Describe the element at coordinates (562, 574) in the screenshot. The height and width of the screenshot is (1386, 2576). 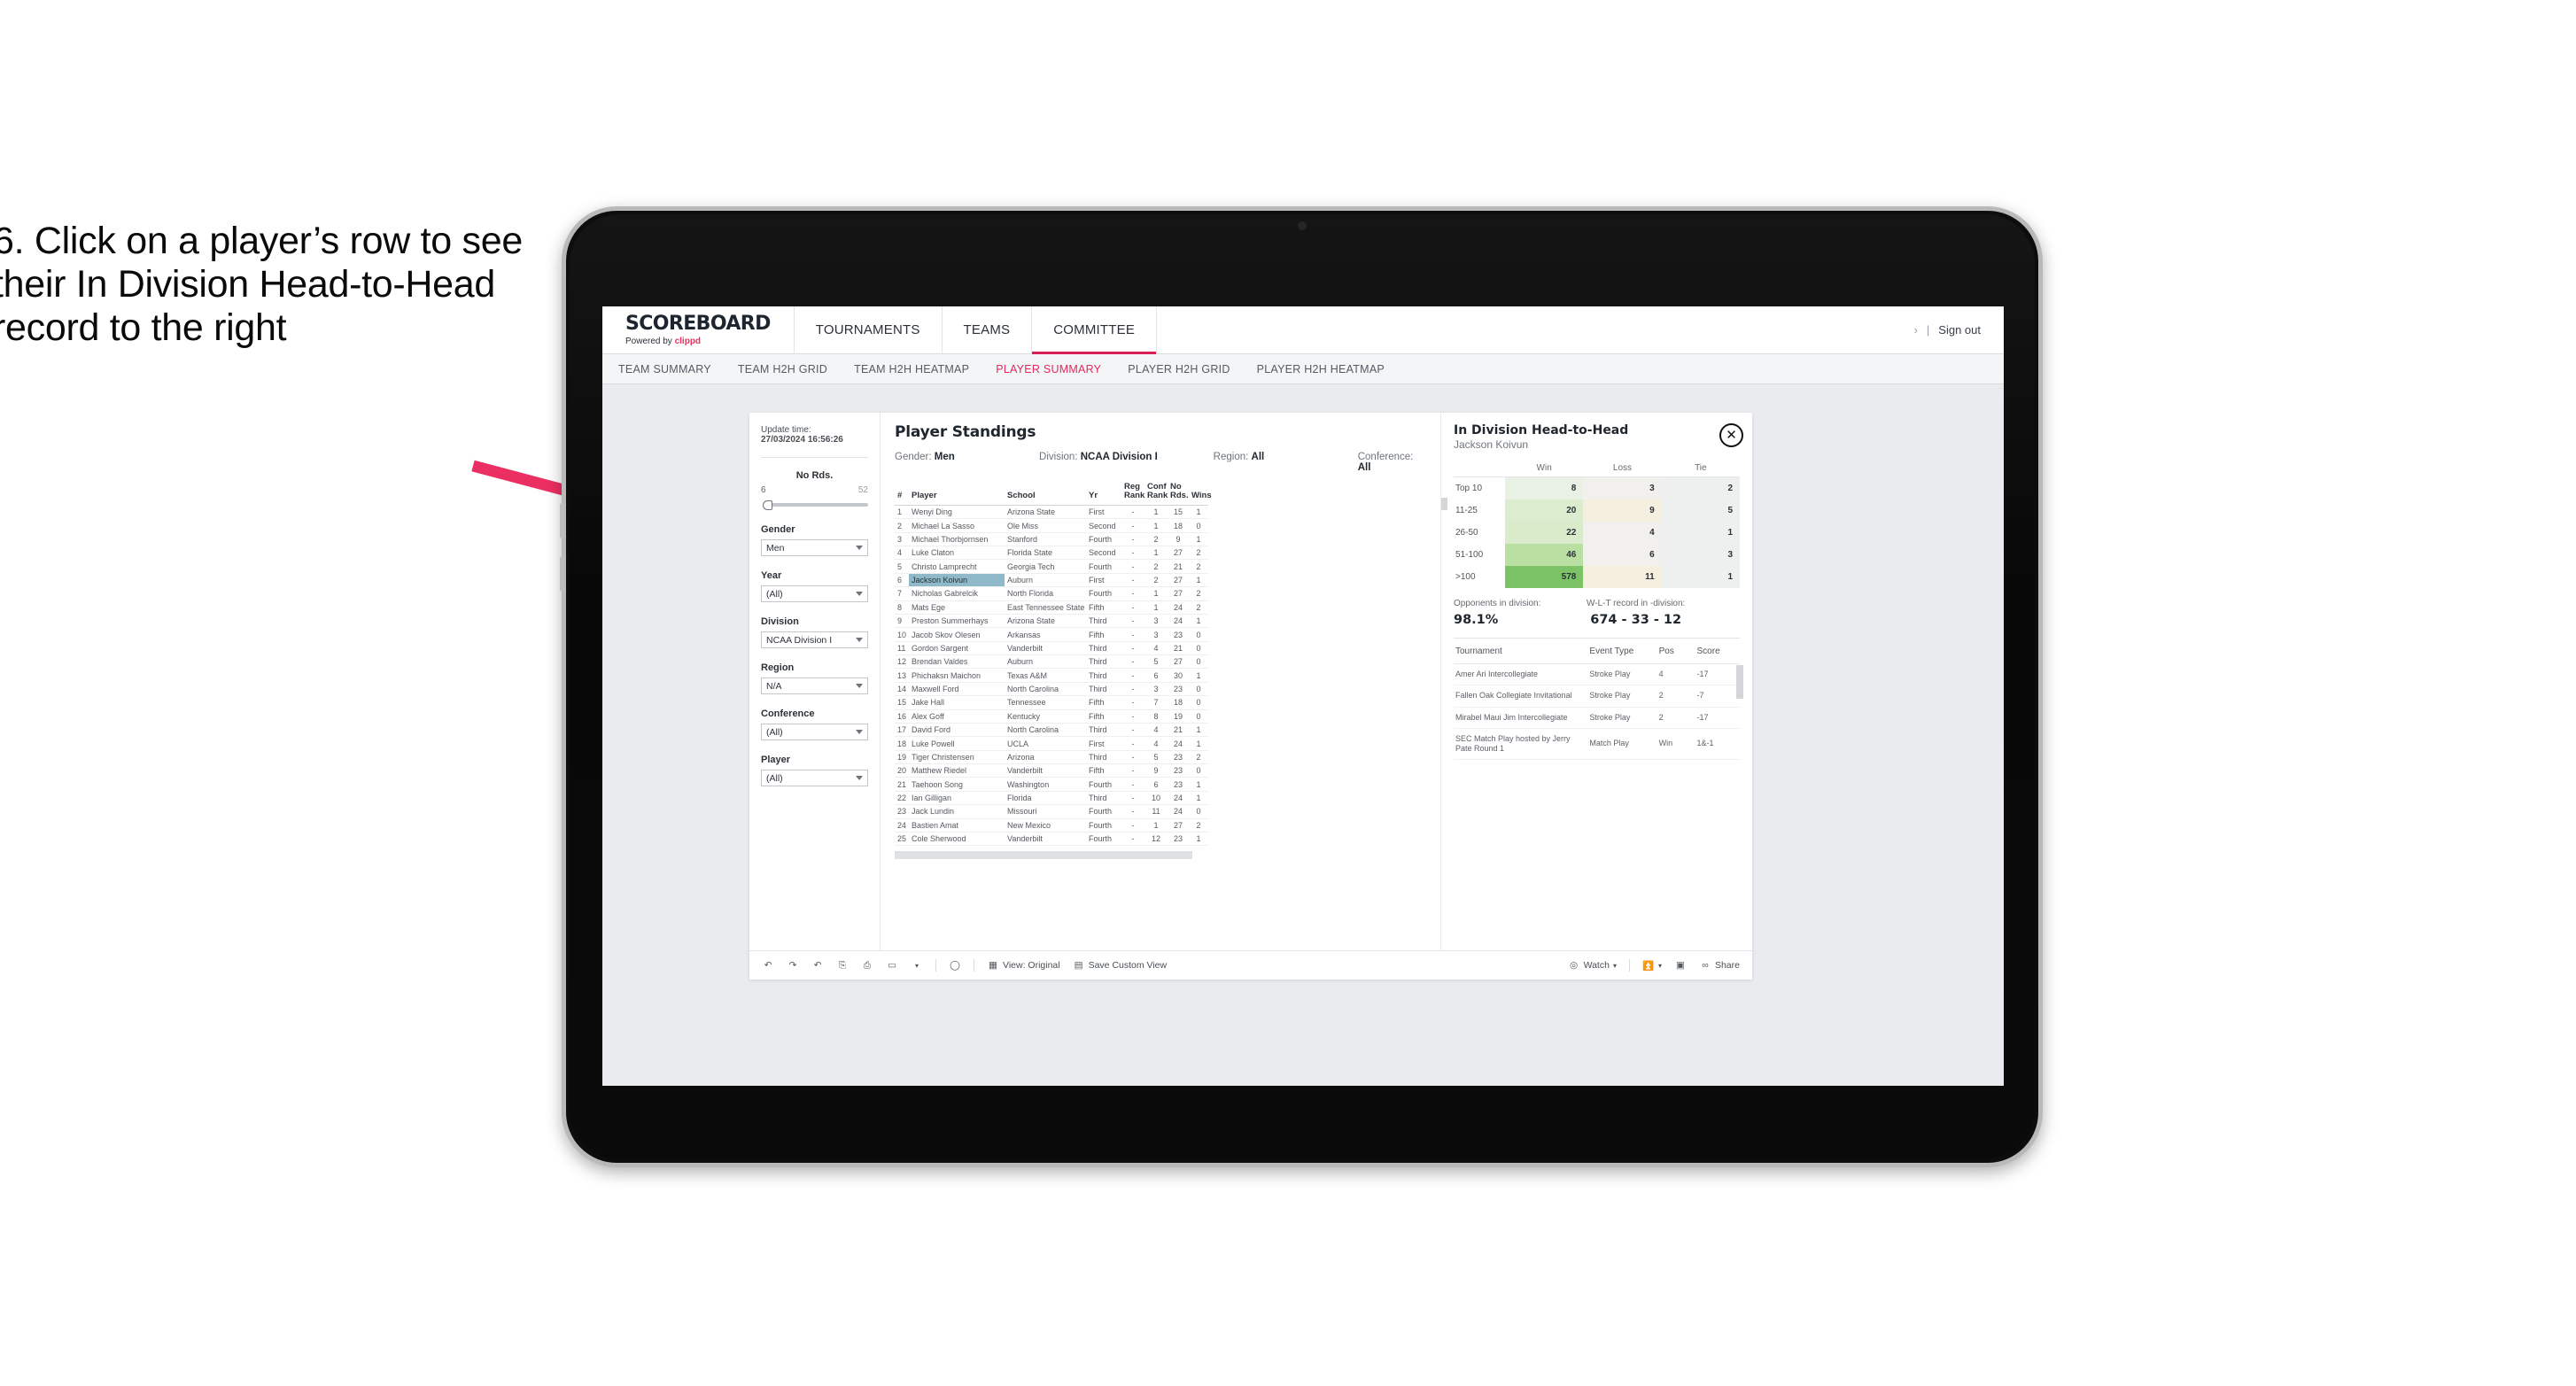
I see `volume-down-button` at that location.